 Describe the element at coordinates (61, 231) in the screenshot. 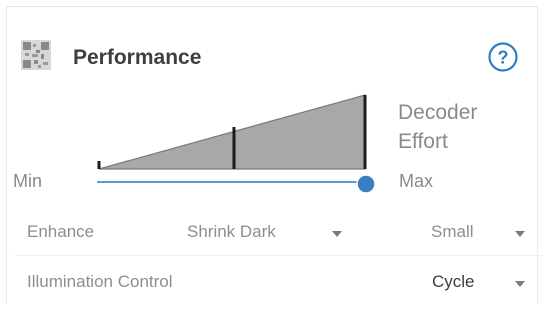

I see `enhance-label: Enhance` at that location.